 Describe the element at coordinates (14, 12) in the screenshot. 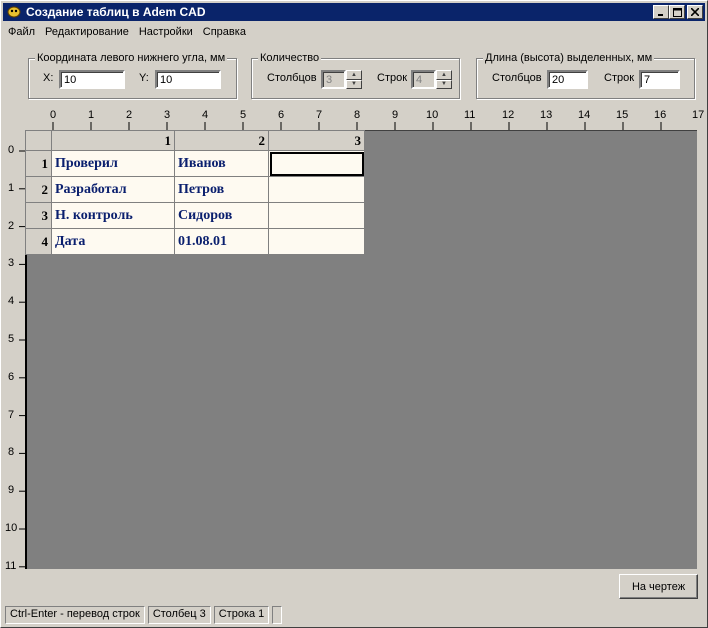

I see `app-icon` at that location.